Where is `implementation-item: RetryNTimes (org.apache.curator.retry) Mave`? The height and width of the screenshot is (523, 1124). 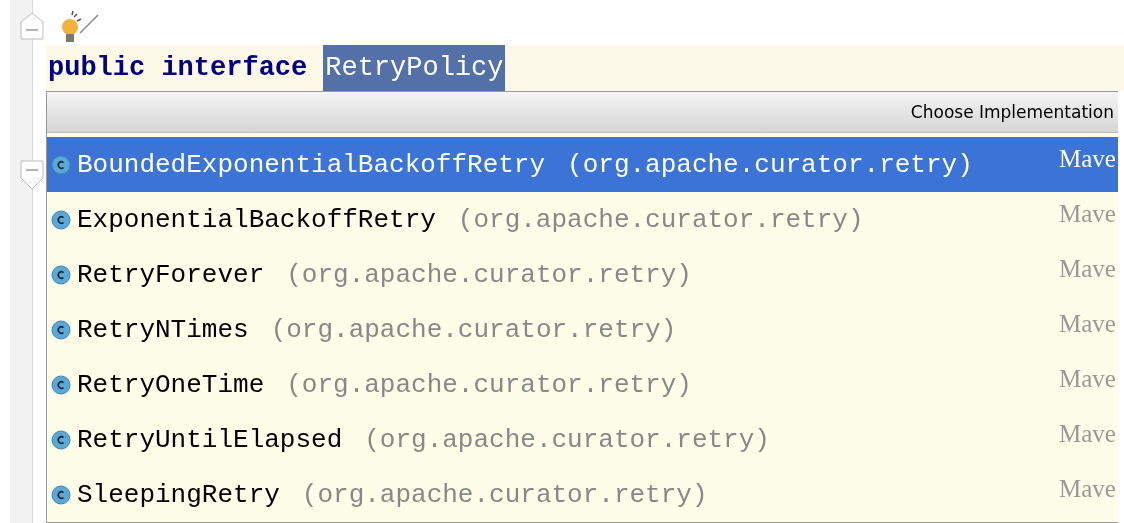 implementation-item: RetryNTimes (org.apache.curator.retry) Mave is located at coordinates (582, 329).